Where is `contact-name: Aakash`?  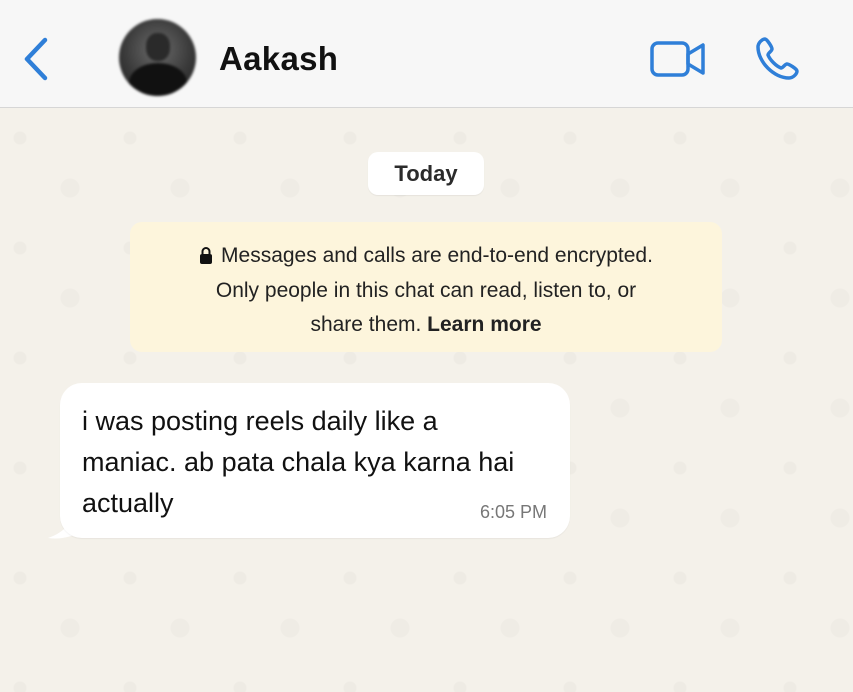
contact-name: Aakash is located at coordinates (278, 59).